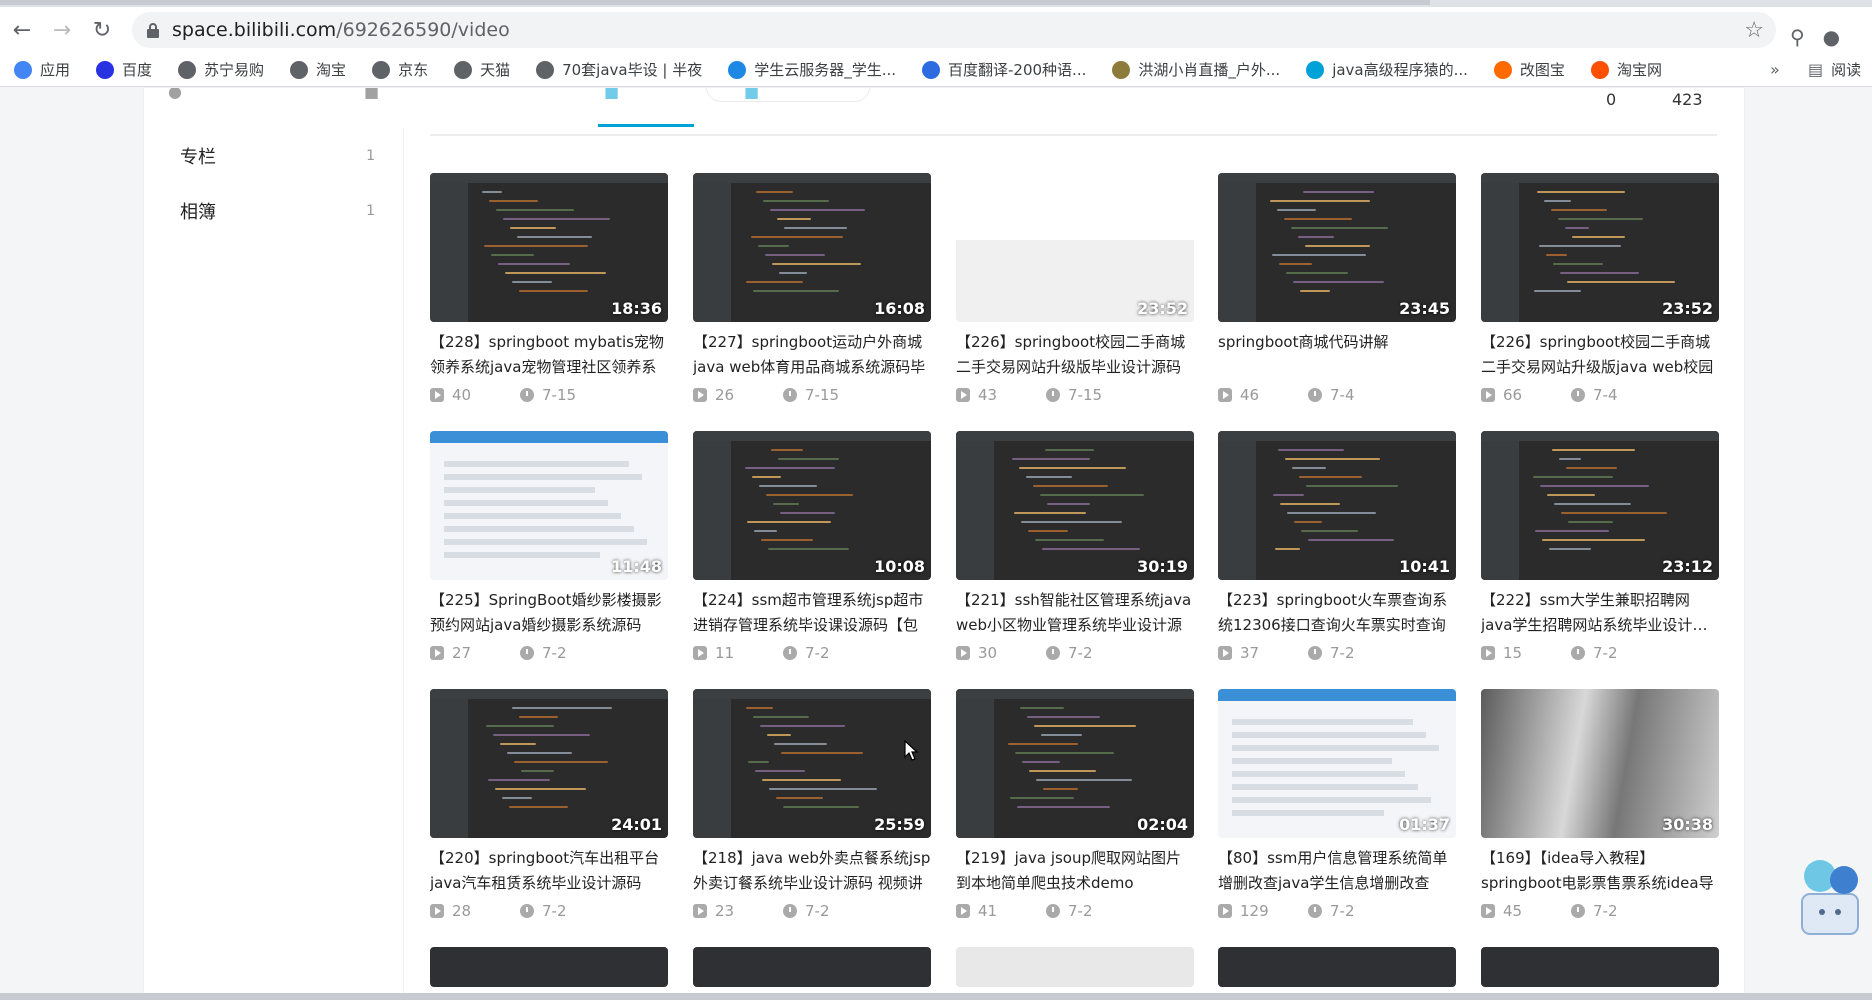  I want to click on video-title: 【222】ssm大学生兼职招聘网java学生招聘网站系统毕业设计源码视, so click(1600, 613).